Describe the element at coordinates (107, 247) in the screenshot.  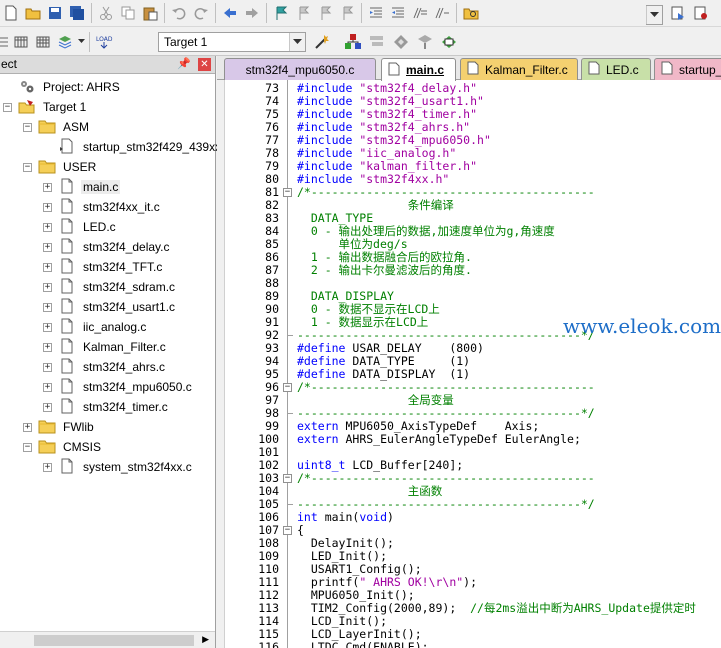
I see `tree-file: + stm32f4_delay.c` at that location.